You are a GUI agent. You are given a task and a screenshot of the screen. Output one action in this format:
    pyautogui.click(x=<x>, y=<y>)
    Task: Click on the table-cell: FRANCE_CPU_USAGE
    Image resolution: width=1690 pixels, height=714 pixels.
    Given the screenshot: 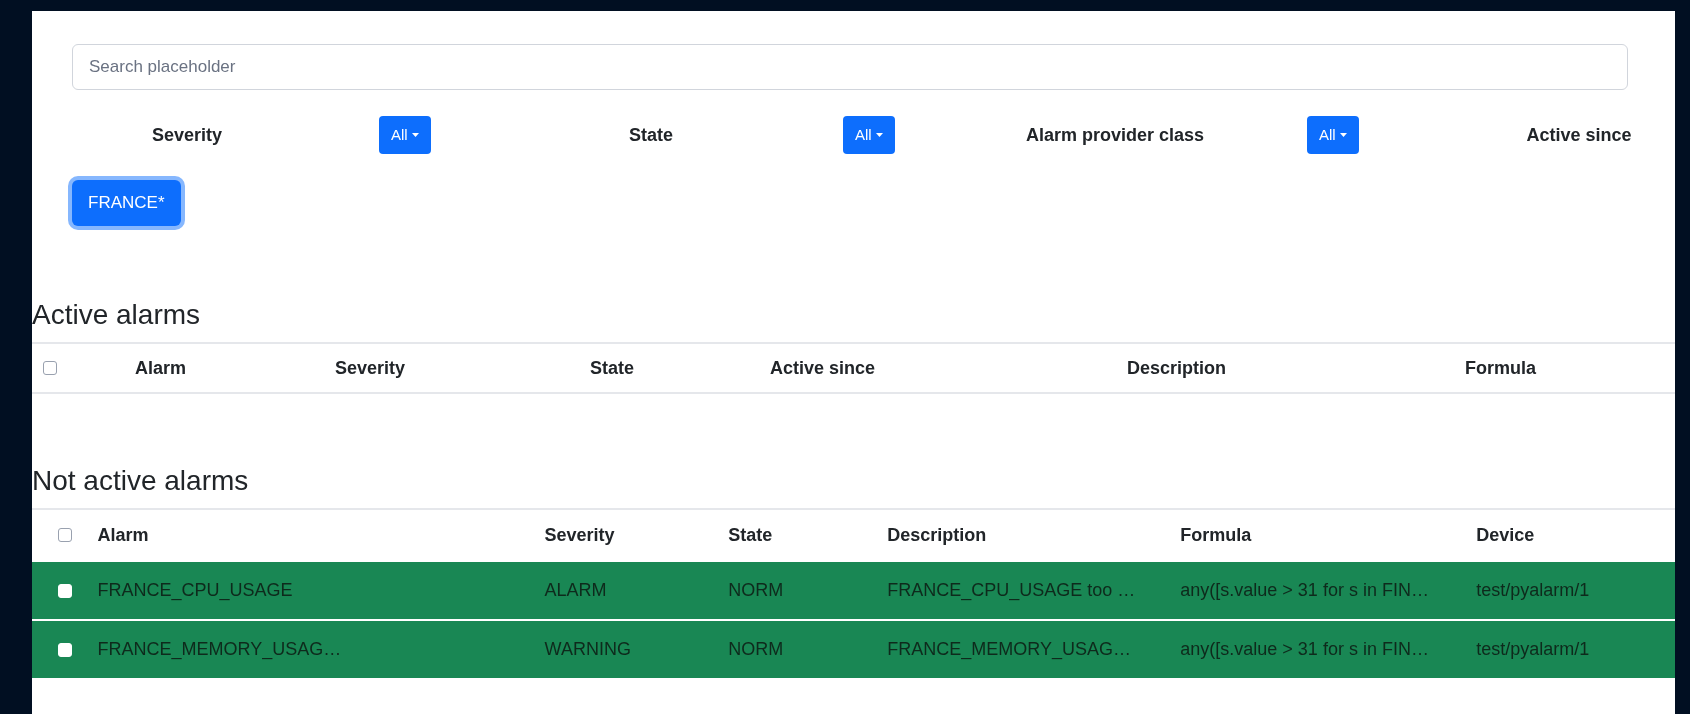 What is the action you would take?
    pyautogui.click(x=195, y=590)
    